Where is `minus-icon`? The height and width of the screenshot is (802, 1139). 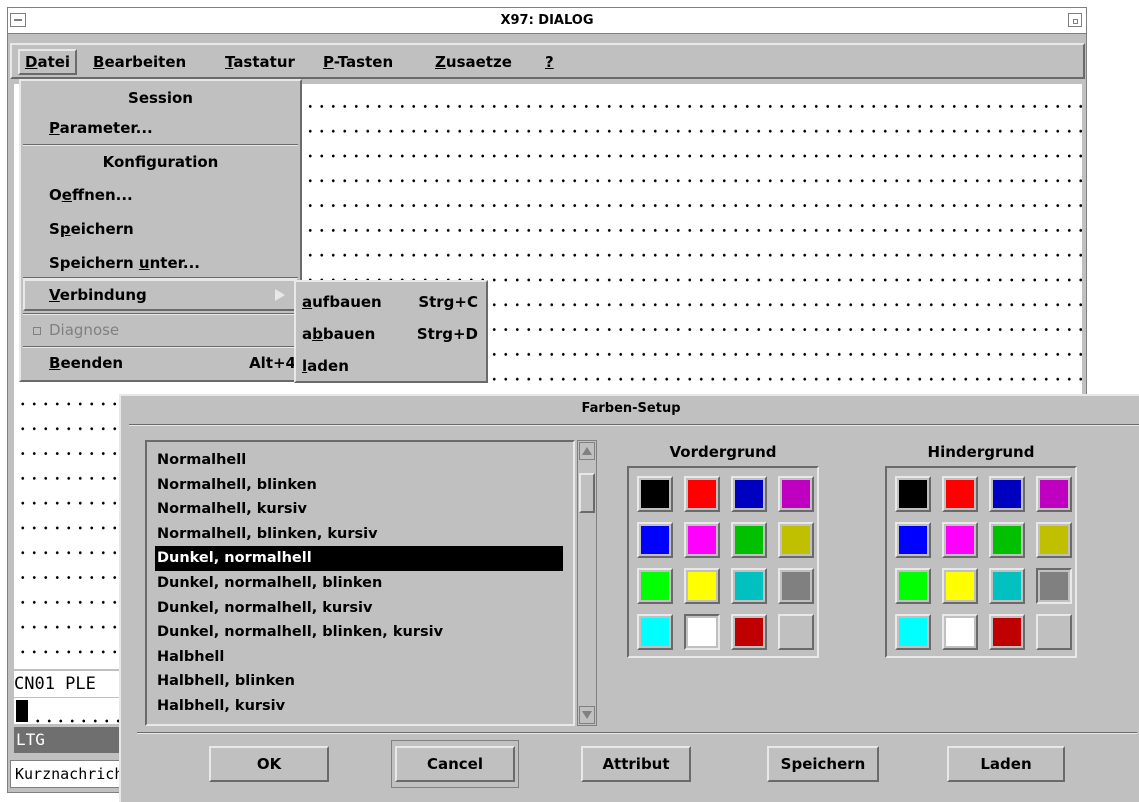
minus-icon is located at coordinates (18, 20).